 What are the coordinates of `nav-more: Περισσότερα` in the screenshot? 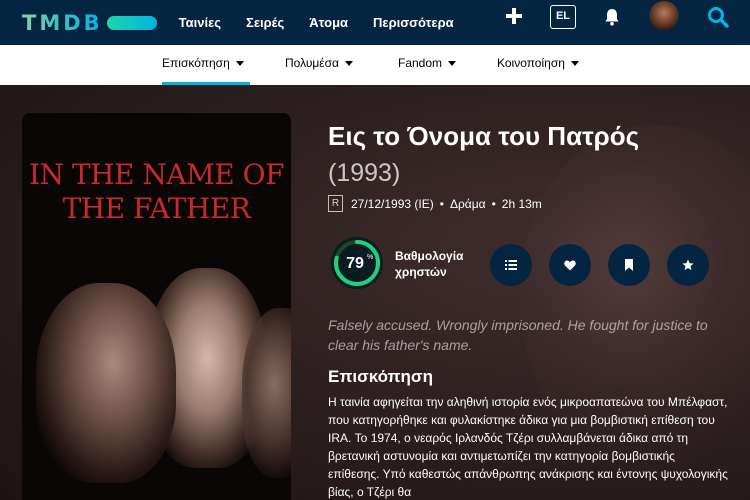 It's located at (413, 22).